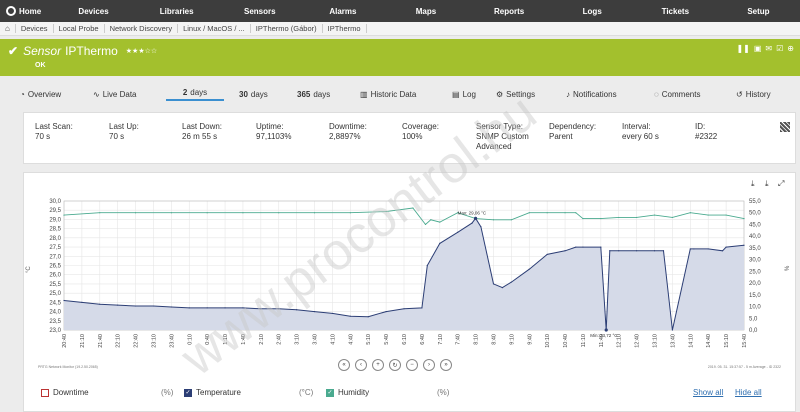  What do you see at coordinates (96, 94) in the screenshot?
I see `live-data-icon: ∿` at bounding box center [96, 94].